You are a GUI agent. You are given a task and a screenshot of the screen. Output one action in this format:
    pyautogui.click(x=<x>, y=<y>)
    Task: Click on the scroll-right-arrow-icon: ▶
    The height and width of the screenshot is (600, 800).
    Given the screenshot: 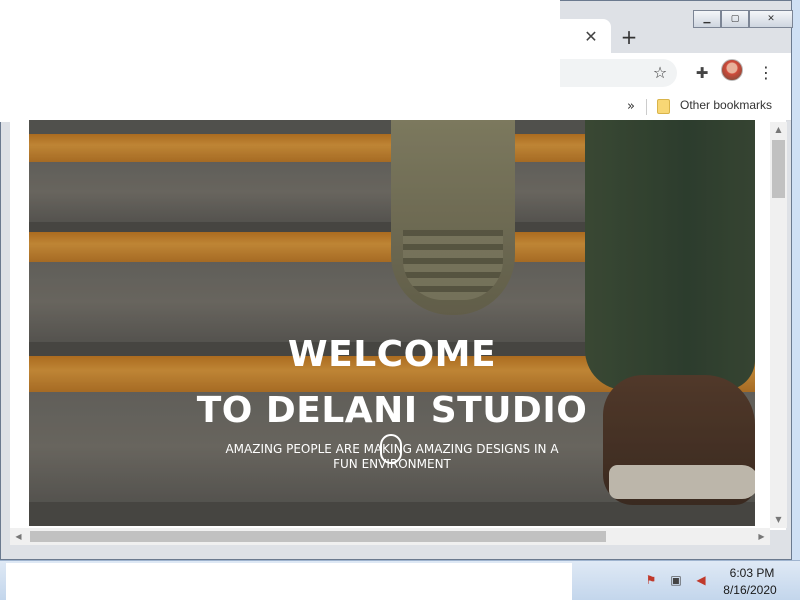 What is the action you would take?
    pyautogui.click(x=761, y=536)
    